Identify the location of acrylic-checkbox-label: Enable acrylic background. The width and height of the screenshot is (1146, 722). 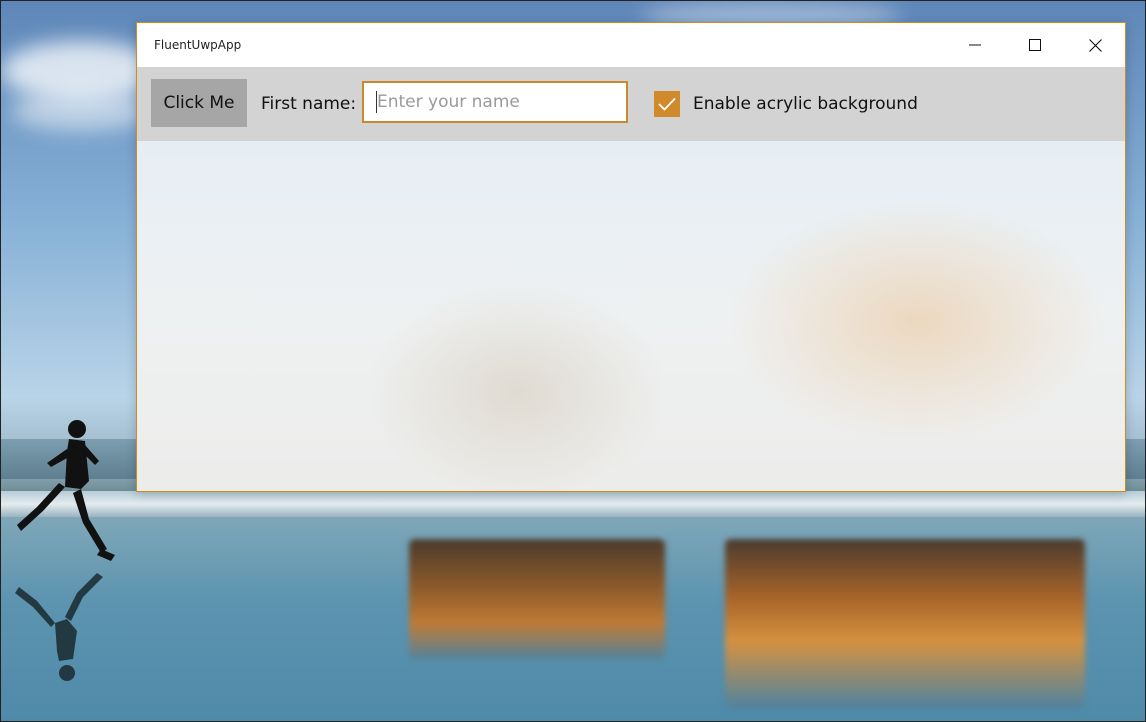
(805, 104).